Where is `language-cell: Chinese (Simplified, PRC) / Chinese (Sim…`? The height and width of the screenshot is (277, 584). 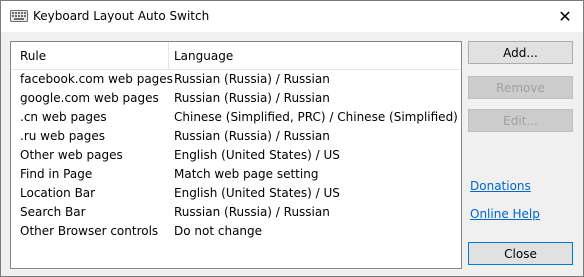 language-cell: Chinese (Simplified, PRC) / Chinese (Sim… is located at coordinates (318, 117).